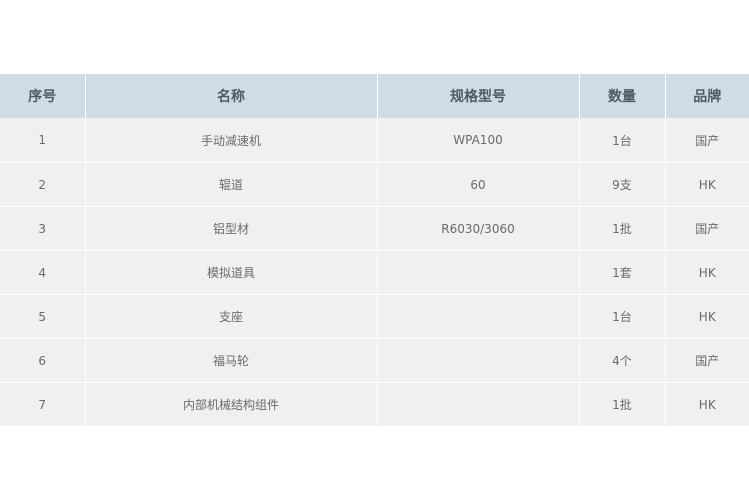 The height and width of the screenshot is (500, 749). I want to click on header-brand: 品牌, so click(707, 96).